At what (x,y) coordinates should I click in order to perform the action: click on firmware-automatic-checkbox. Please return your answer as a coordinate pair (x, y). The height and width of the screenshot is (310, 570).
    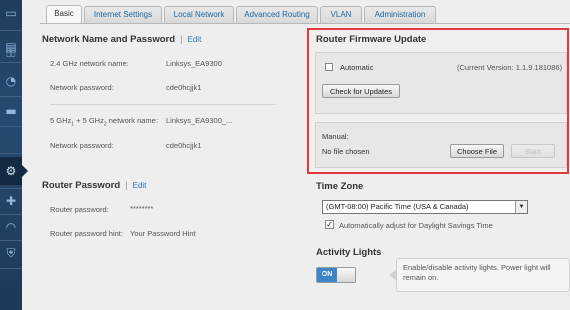
    Looking at the image, I should click on (329, 67).